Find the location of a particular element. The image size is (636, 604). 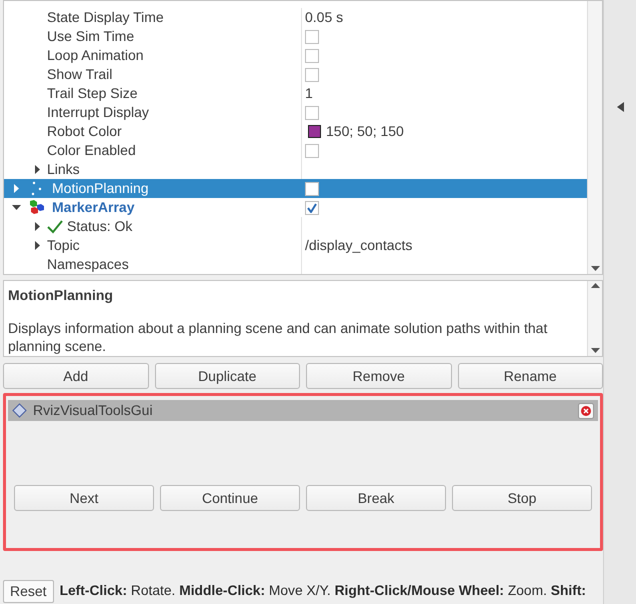

display-name: MotionPlanning is located at coordinates (100, 188).